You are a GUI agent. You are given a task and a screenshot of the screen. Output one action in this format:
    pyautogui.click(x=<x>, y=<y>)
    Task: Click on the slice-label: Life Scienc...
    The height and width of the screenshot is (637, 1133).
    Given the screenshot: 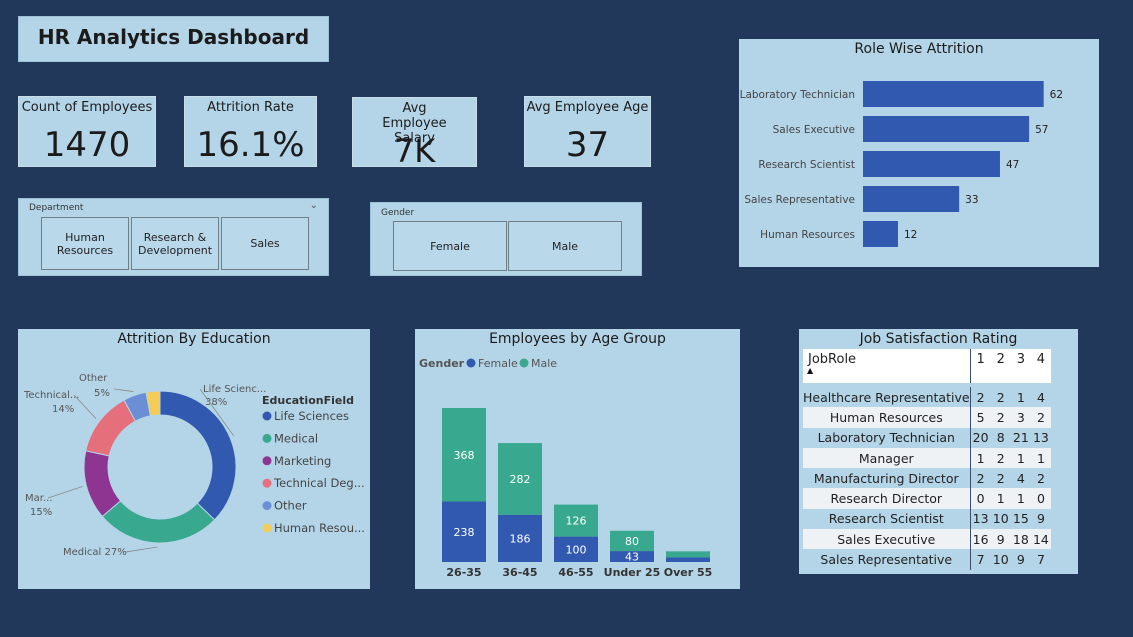 What is the action you would take?
    pyautogui.click(x=234, y=389)
    